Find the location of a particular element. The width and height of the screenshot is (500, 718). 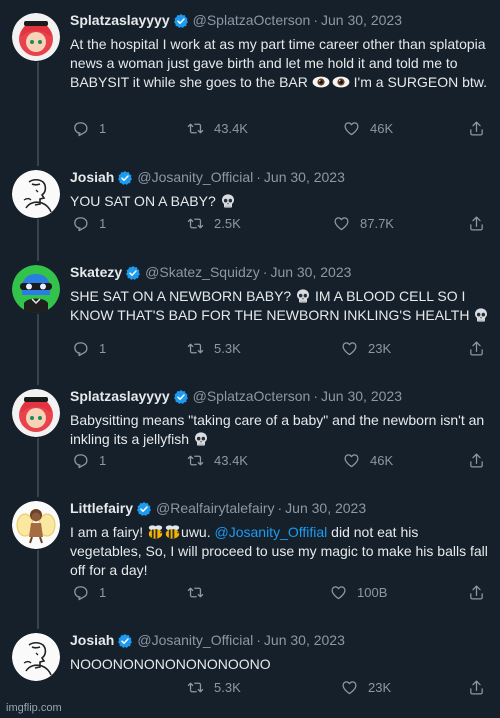

bee-emoji-icon is located at coordinates (172, 532).